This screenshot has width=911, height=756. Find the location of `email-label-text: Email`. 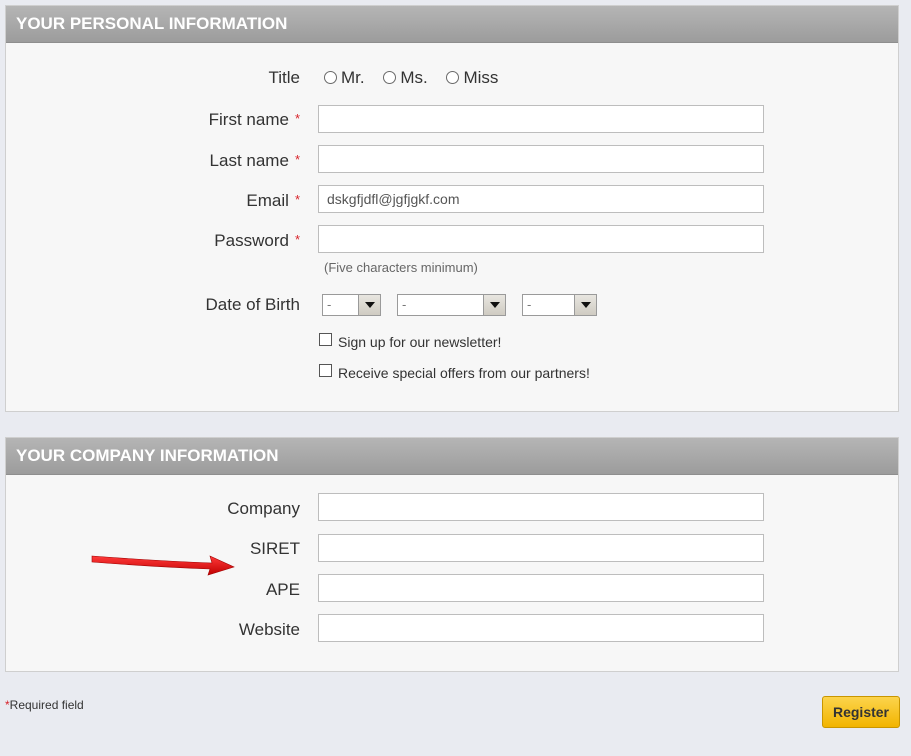

email-label-text: Email is located at coordinates (267, 200).